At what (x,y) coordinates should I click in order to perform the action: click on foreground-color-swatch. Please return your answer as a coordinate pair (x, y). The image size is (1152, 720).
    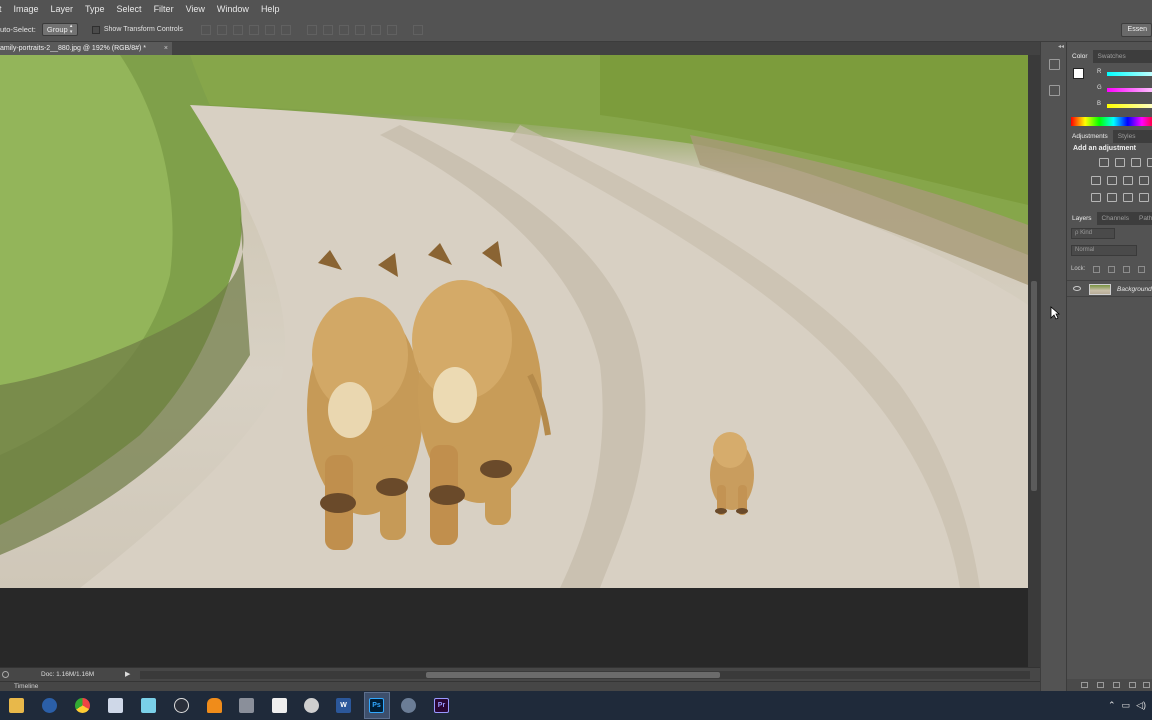
    Looking at the image, I should click on (1078, 73).